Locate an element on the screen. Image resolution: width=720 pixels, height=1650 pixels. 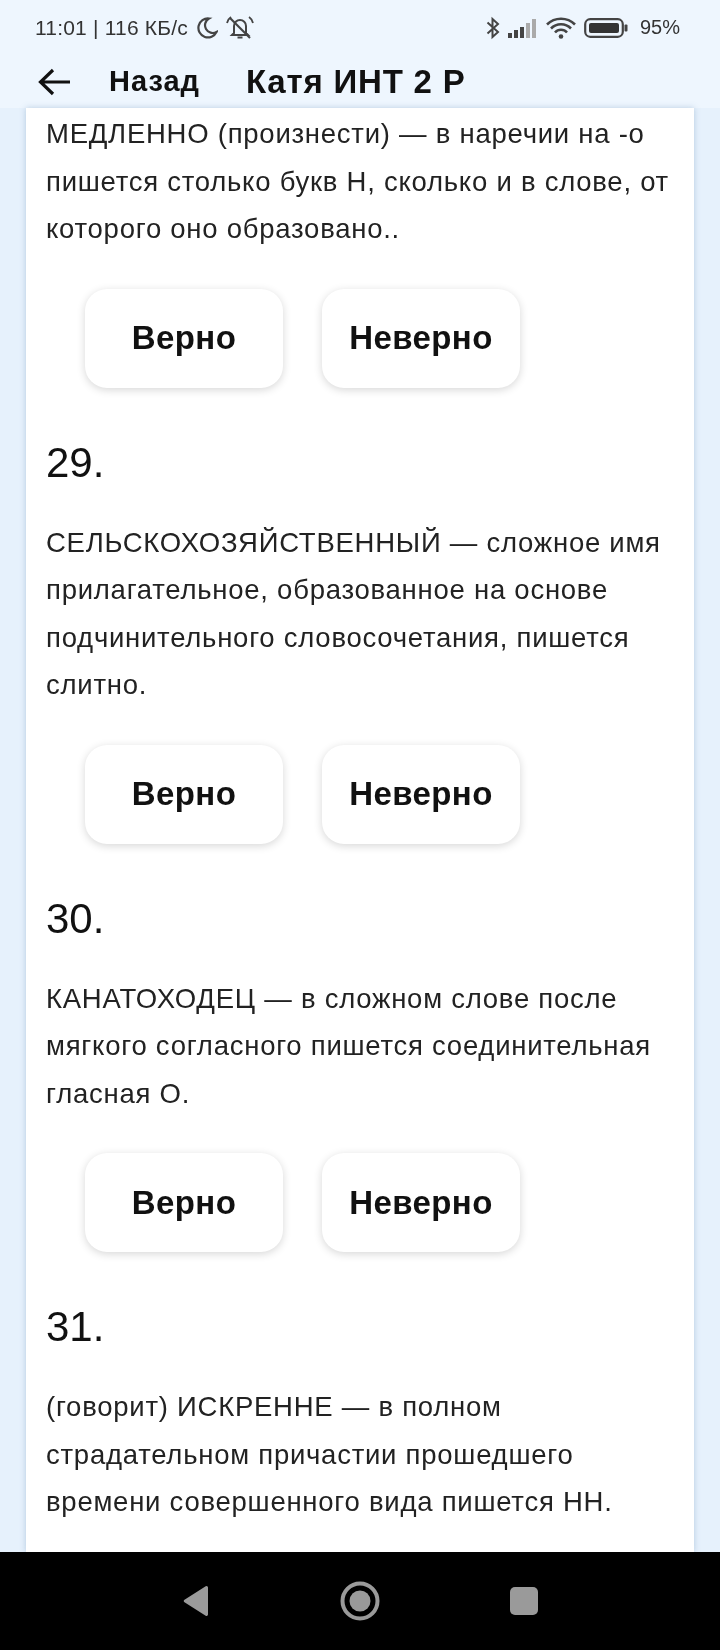
bell-off-icon is located at coordinates (240, 27).